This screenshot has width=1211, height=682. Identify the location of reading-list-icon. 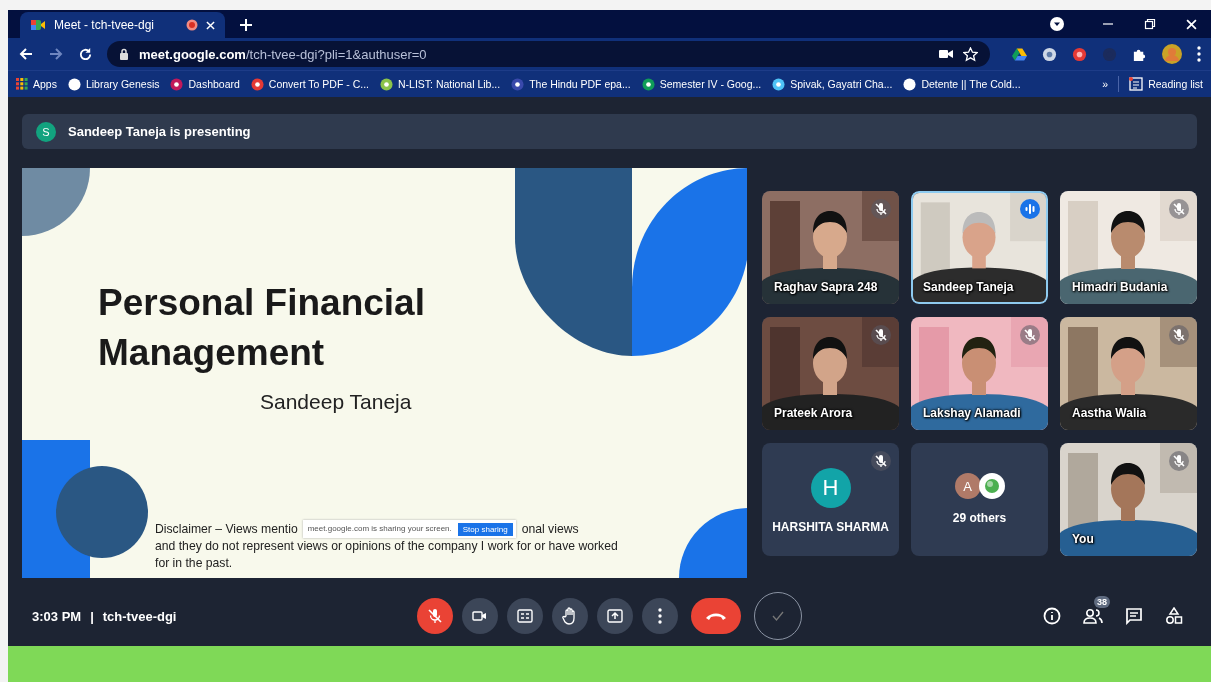
(1136, 84).